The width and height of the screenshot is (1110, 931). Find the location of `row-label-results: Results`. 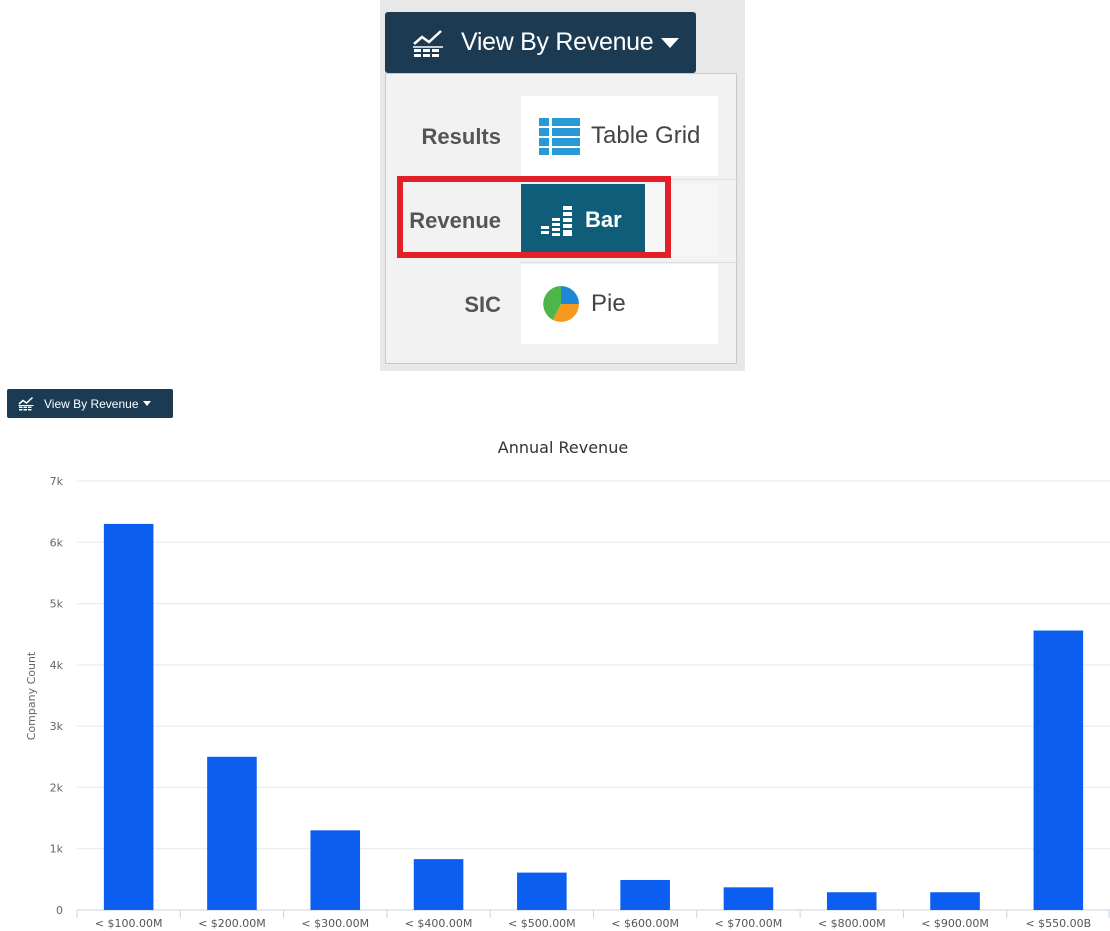

row-label-results: Results is located at coordinates (461, 136).